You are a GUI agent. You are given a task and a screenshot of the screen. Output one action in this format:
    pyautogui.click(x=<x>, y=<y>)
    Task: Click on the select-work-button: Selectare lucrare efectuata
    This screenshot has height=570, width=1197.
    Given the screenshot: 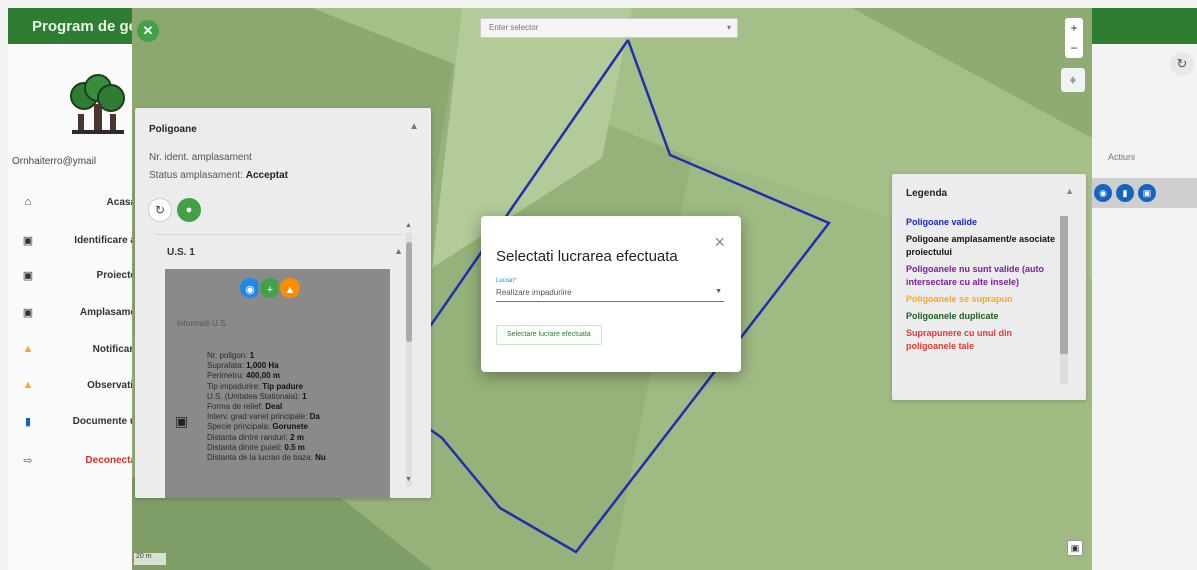 What is the action you would take?
    pyautogui.click(x=549, y=335)
    